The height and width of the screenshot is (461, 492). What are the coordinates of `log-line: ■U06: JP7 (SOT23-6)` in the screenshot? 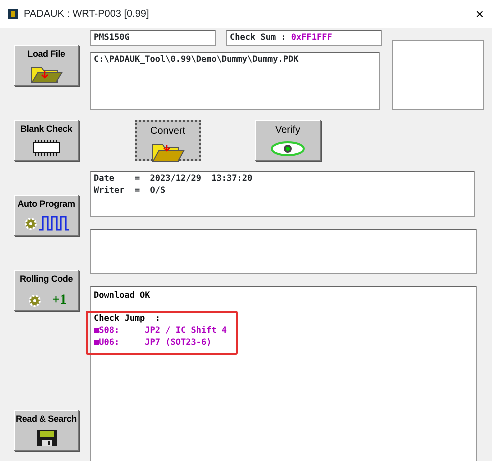 It's located at (153, 343).